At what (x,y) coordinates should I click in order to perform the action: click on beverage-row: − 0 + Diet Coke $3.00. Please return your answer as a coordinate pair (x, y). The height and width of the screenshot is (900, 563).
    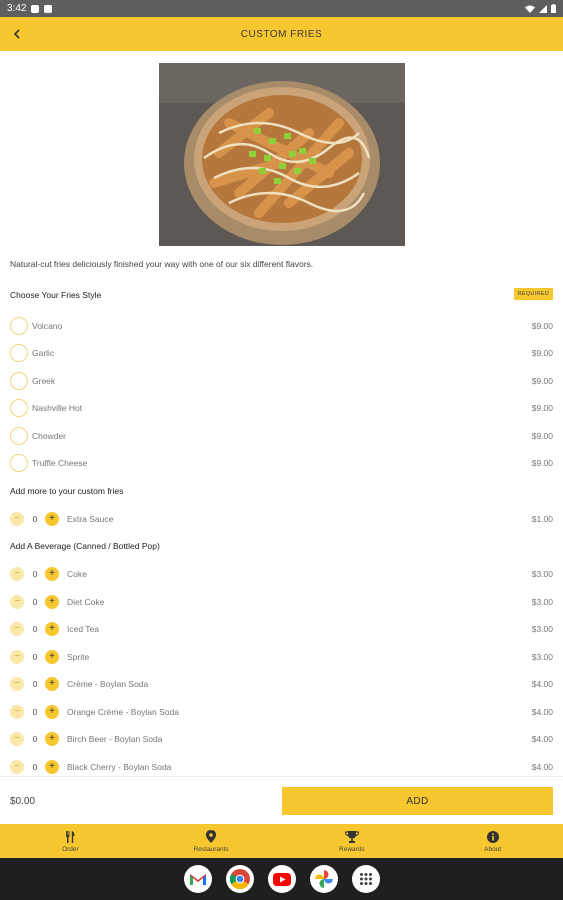
    Looking at the image, I should click on (281, 602).